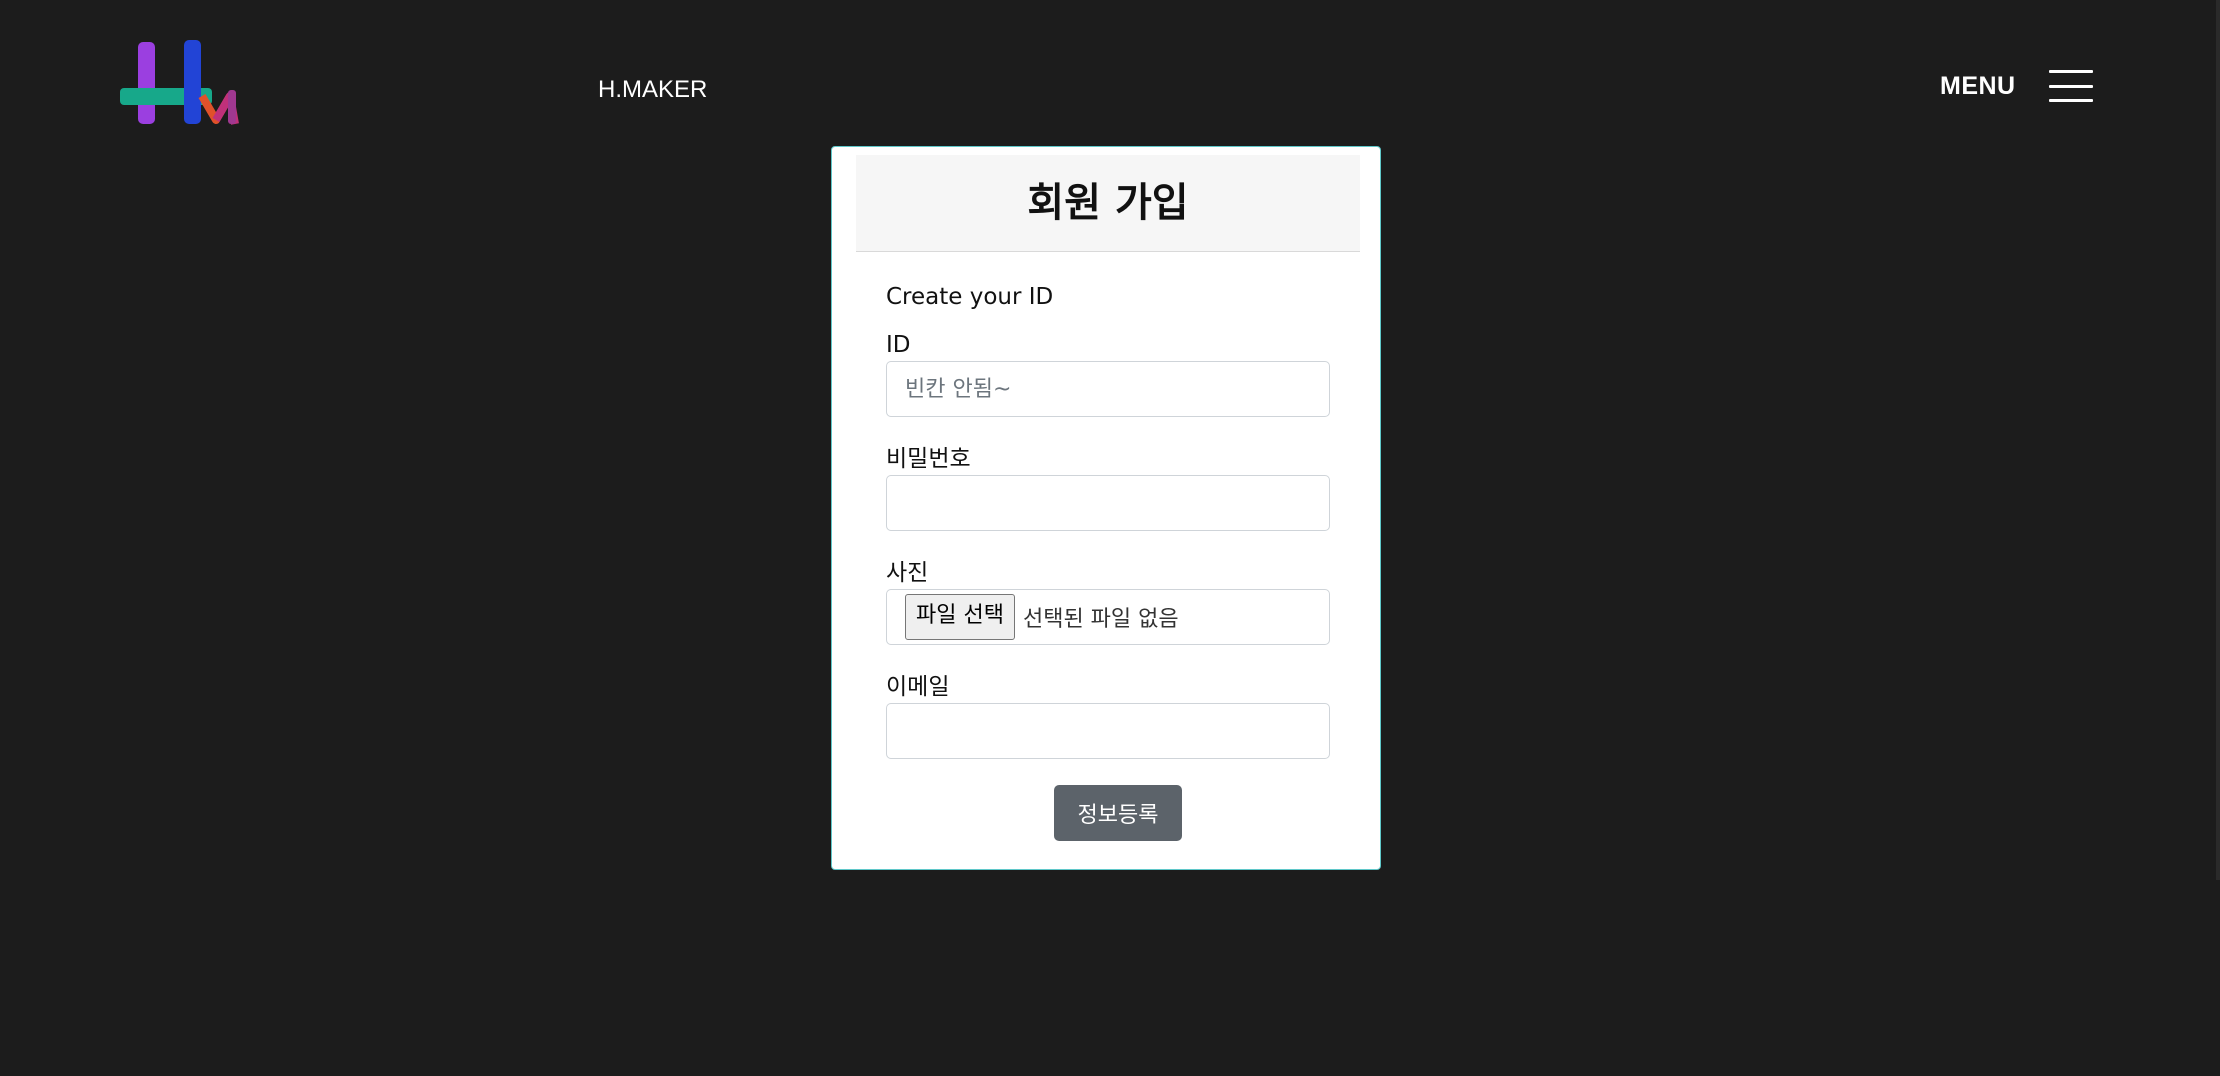 The height and width of the screenshot is (1076, 2220). What do you see at coordinates (960, 617) in the screenshot?
I see `file-select-button: 파일 선택` at bounding box center [960, 617].